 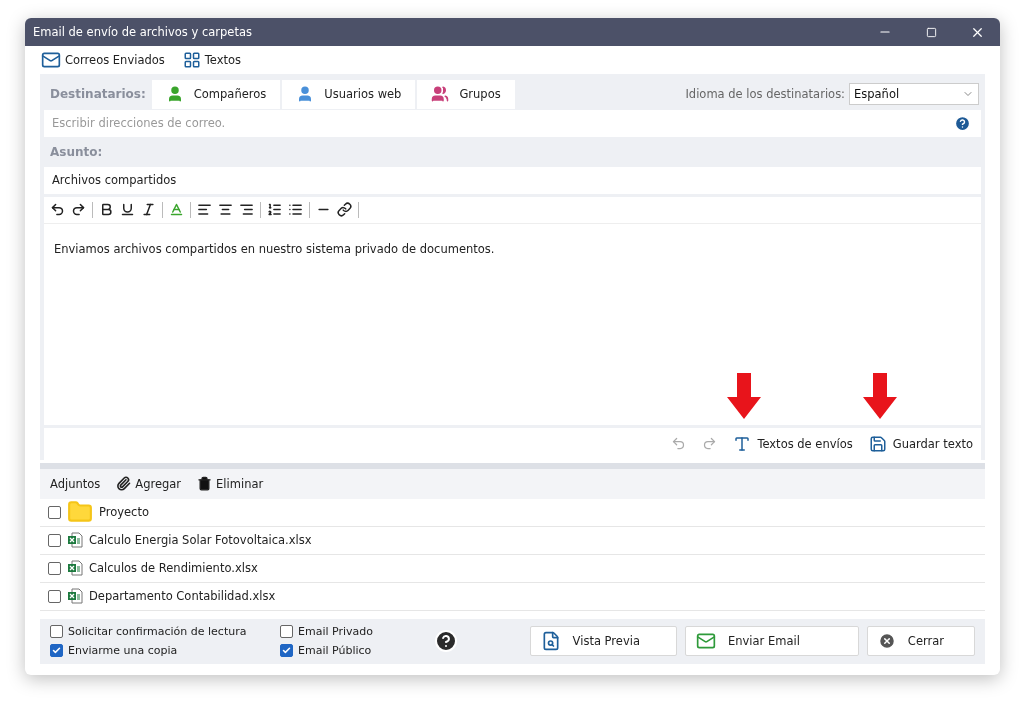 I want to click on trash-icon, so click(x=205, y=484).